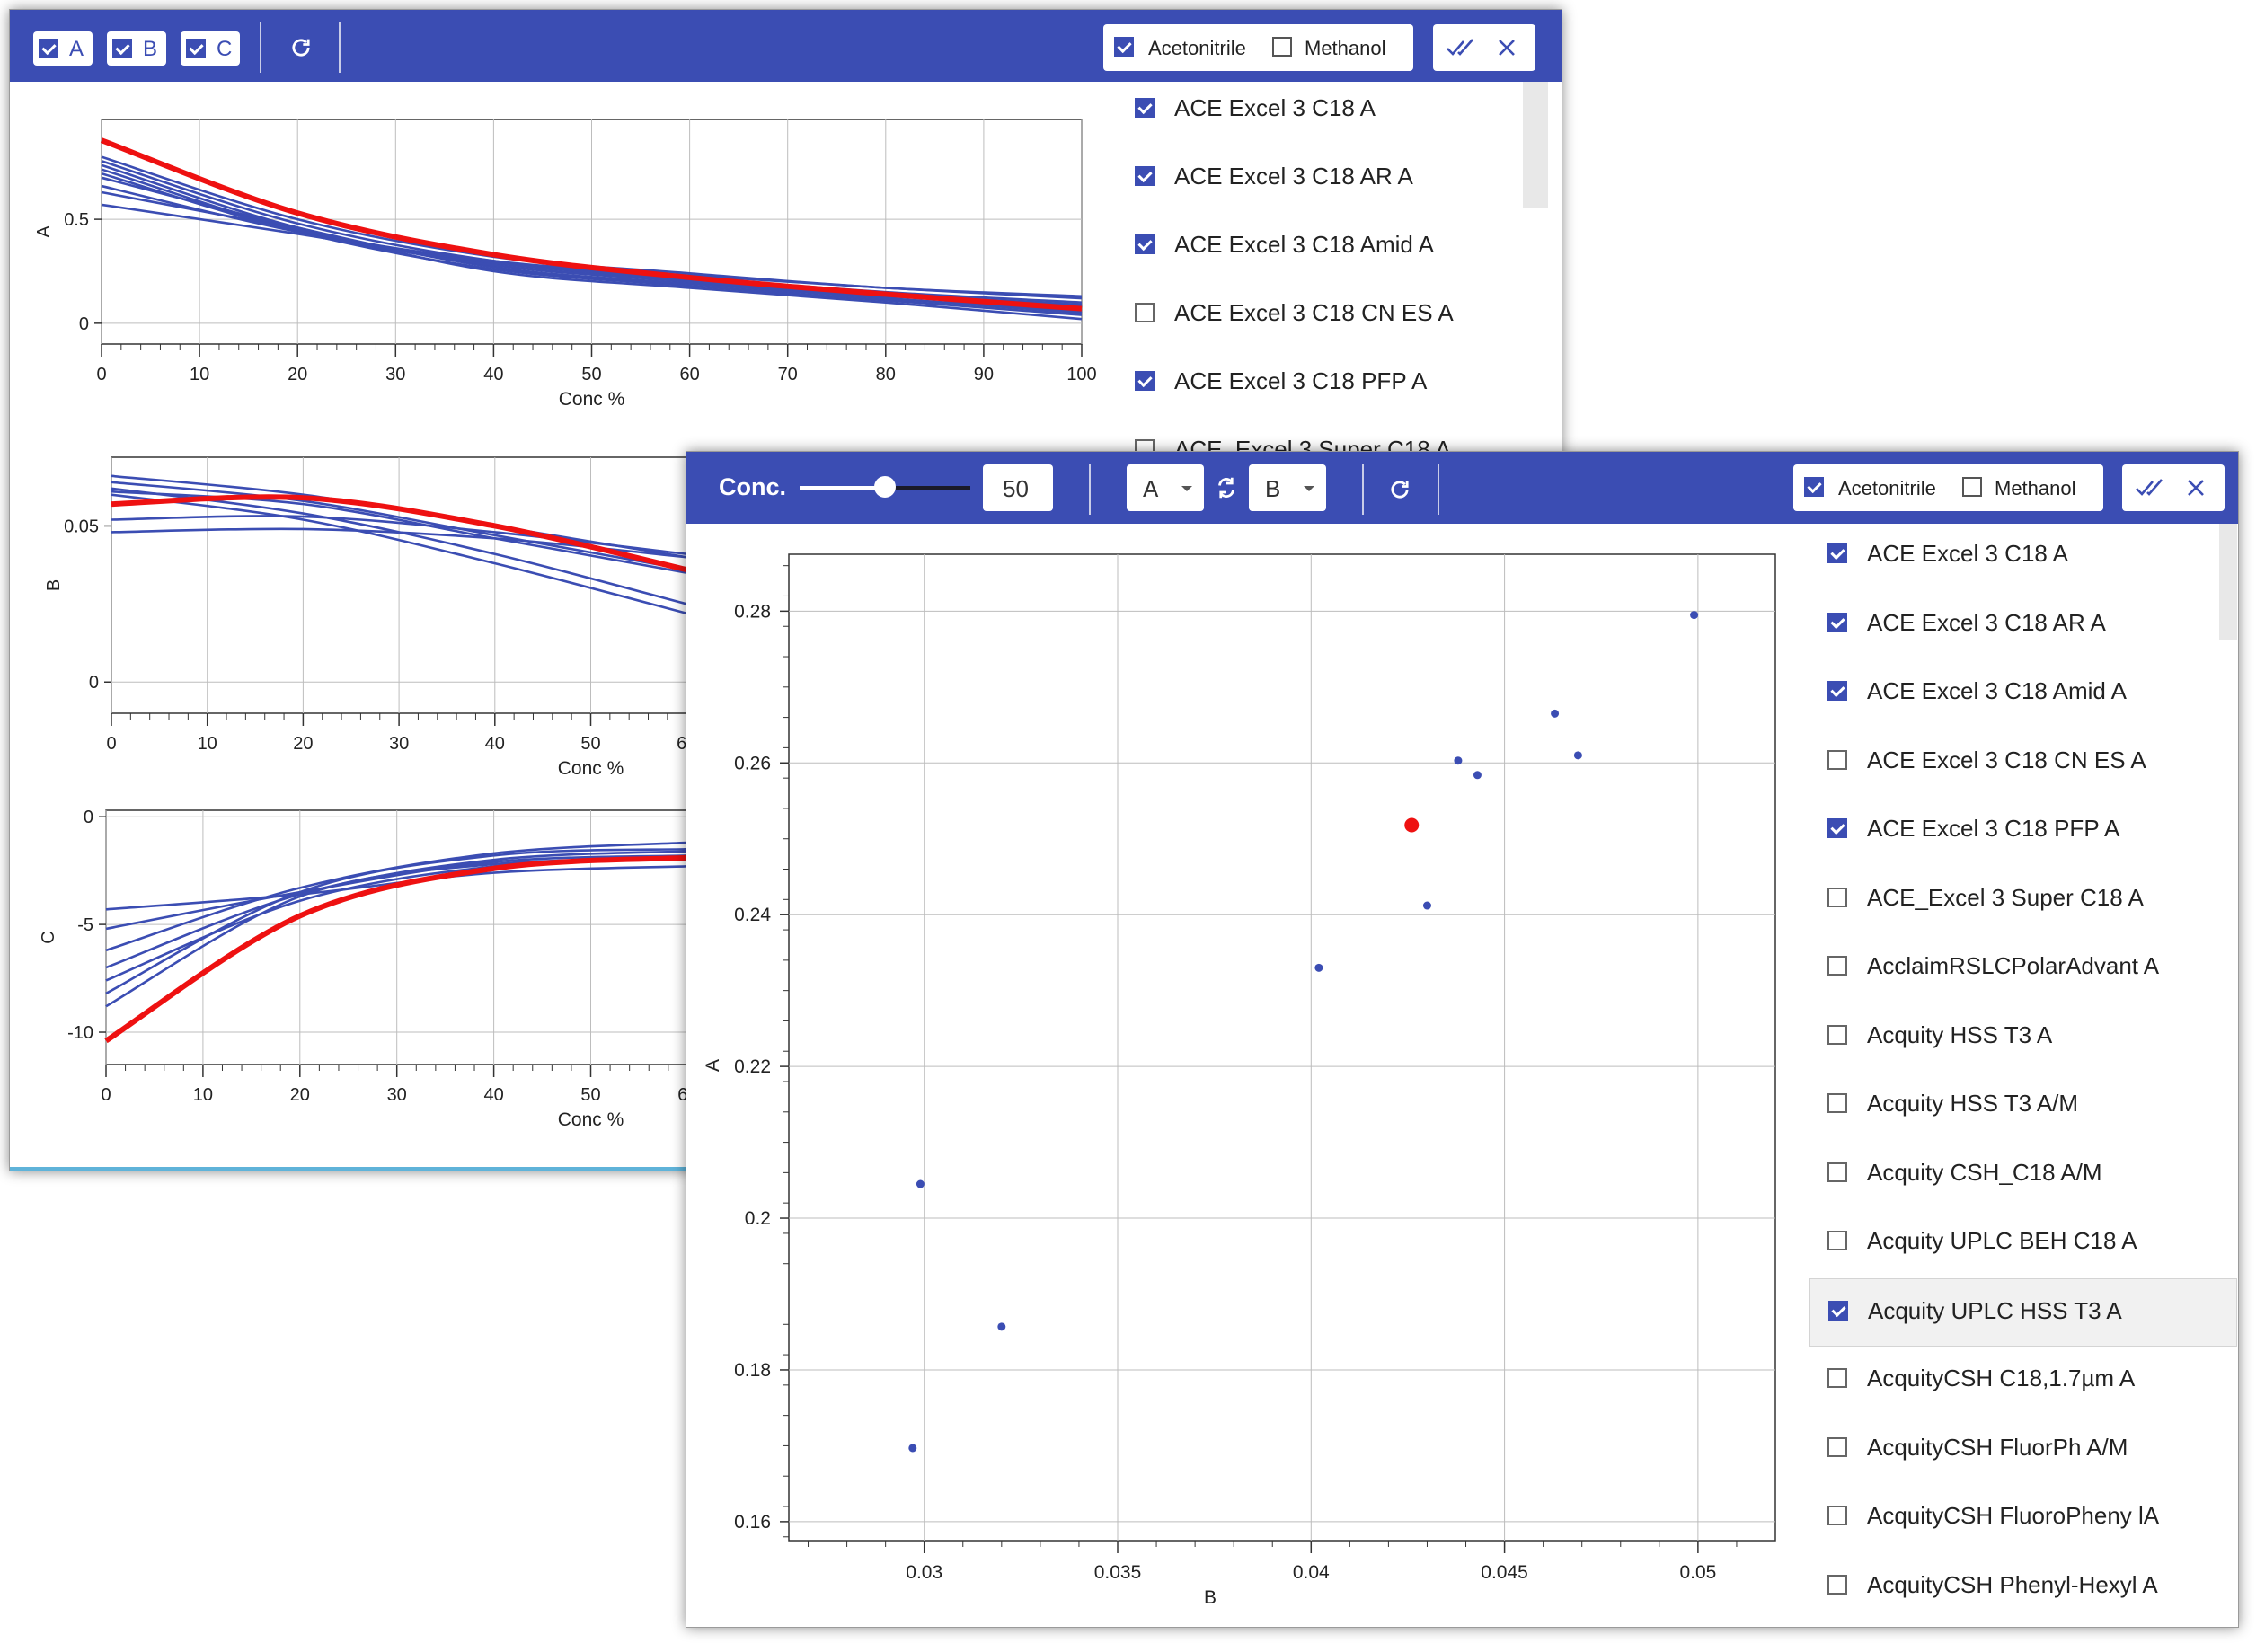 This screenshot has height=1652, width=2265. What do you see at coordinates (2013, 1584) in the screenshot?
I see `column-label: AcquityCSH Phenyl-Hexyl A` at bounding box center [2013, 1584].